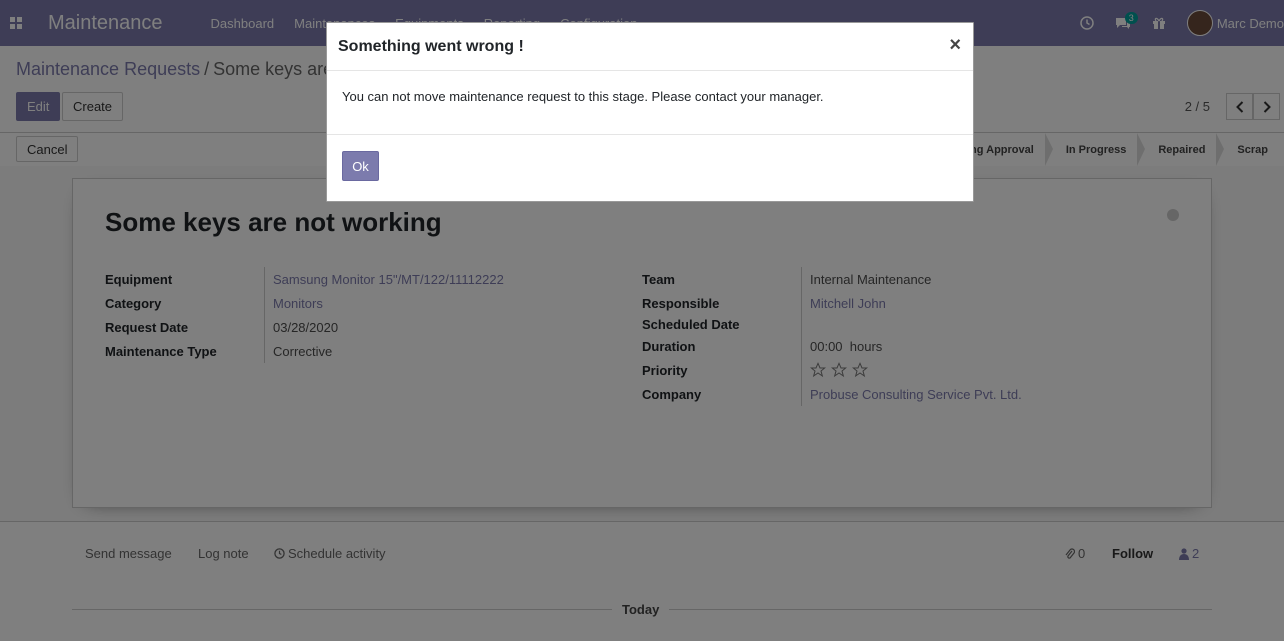  Describe the element at coordinates (431, 46) in the screenshot. I see `dialog-title: Something went wrong !` at that location.